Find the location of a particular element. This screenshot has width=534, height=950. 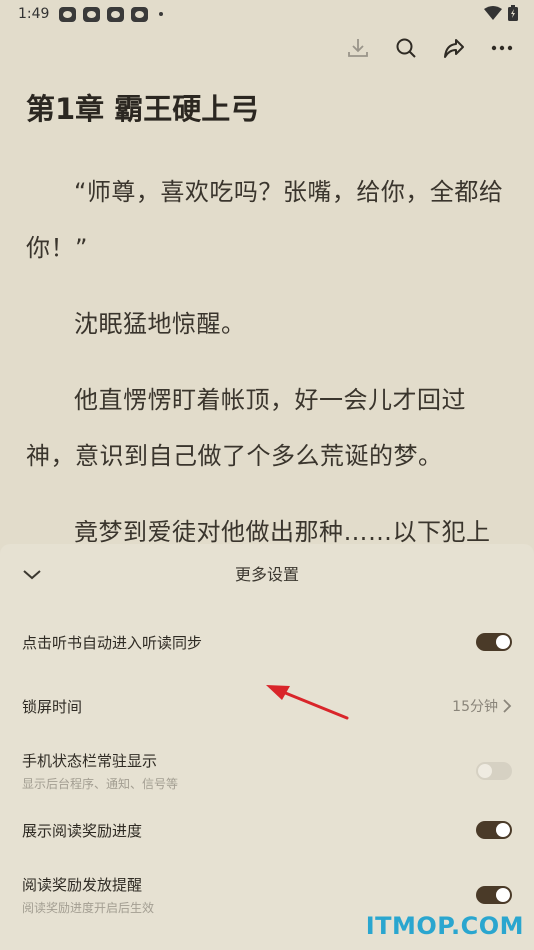

setting-description: 显示后台程序、通知、信号等 is located at coordinates (100, 784).